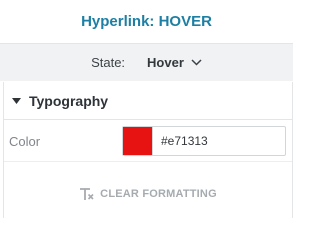 Image resolution: width=320 pixels, height=240 pixels. What do you see at coordinates (165, 62) in the screenshot?
I see `state-value: Hover` at bounding box center [165, 62].